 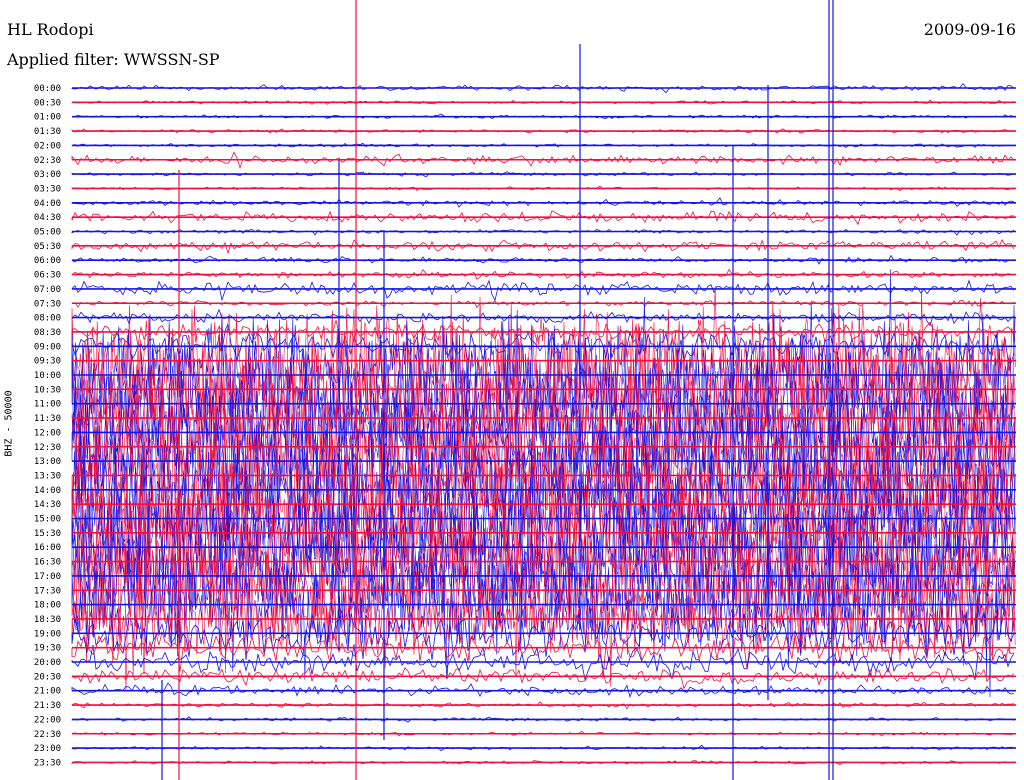 I want to click on time-tick-label: 19:00, so click(x=47, y=634).